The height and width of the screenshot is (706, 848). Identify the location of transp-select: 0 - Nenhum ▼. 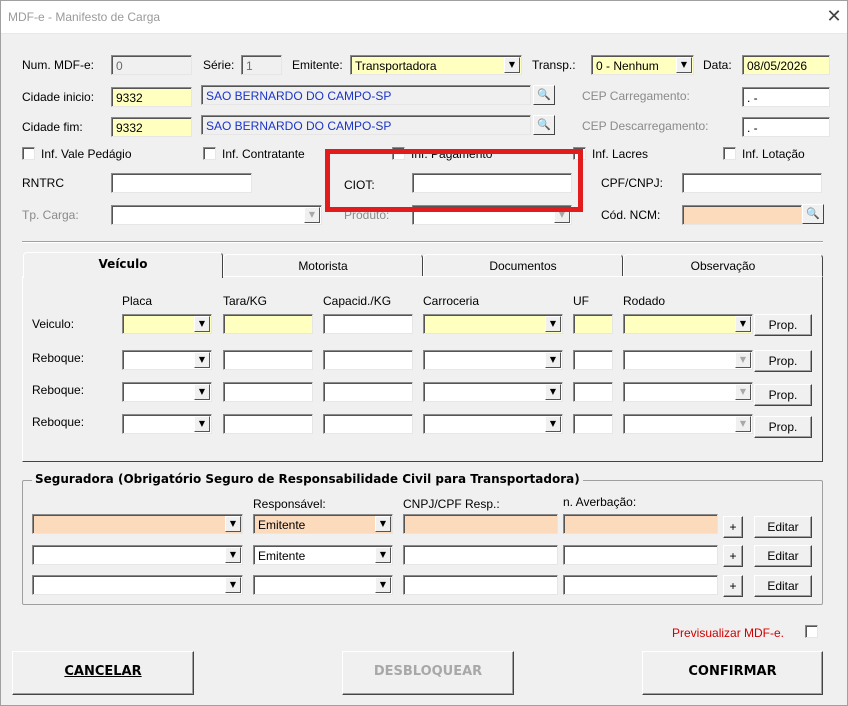
(642, 65).